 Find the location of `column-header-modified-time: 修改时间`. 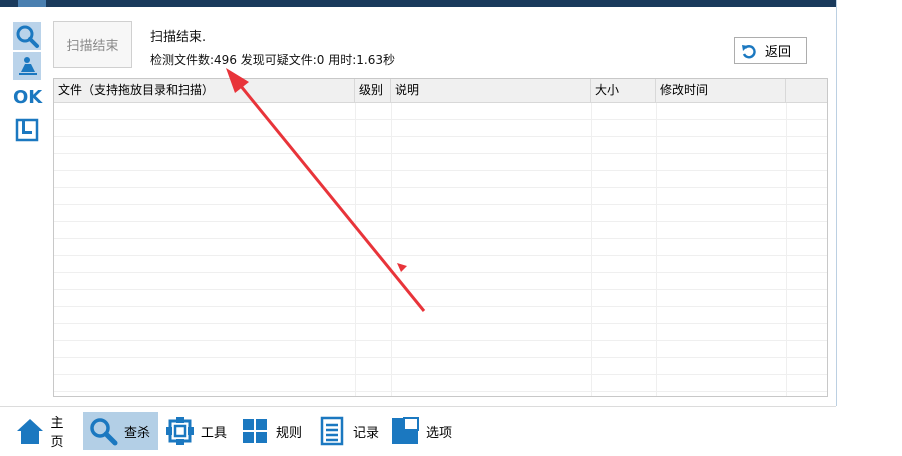

column-header-modified-time: 修改时间 is located at coordinates (721, 90).